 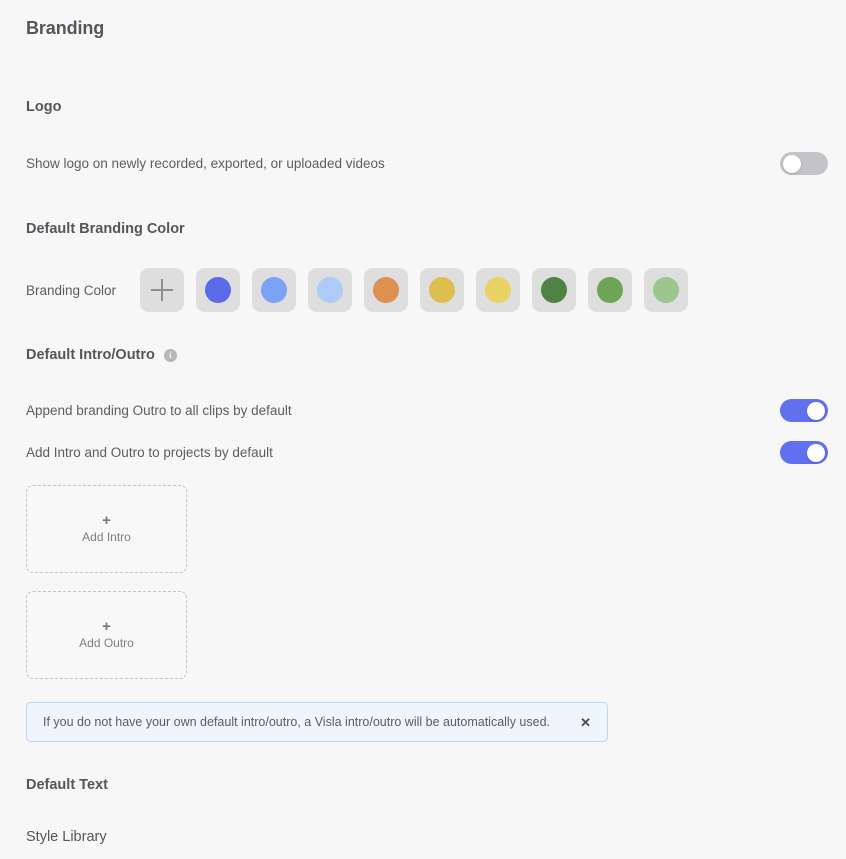 I want to click on append-outro-toggle, so click(x=804, y=410).